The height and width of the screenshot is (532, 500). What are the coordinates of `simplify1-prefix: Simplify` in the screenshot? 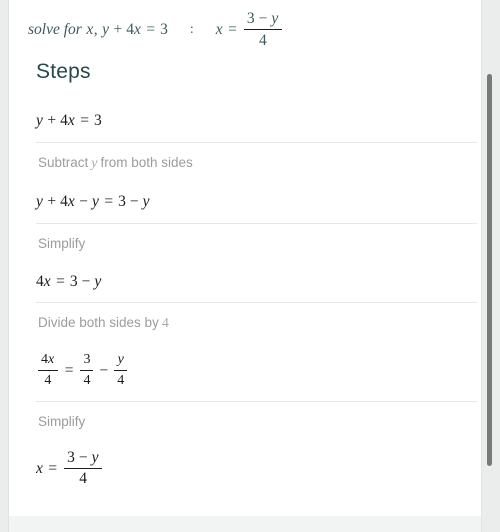 It's located at (62, 243).